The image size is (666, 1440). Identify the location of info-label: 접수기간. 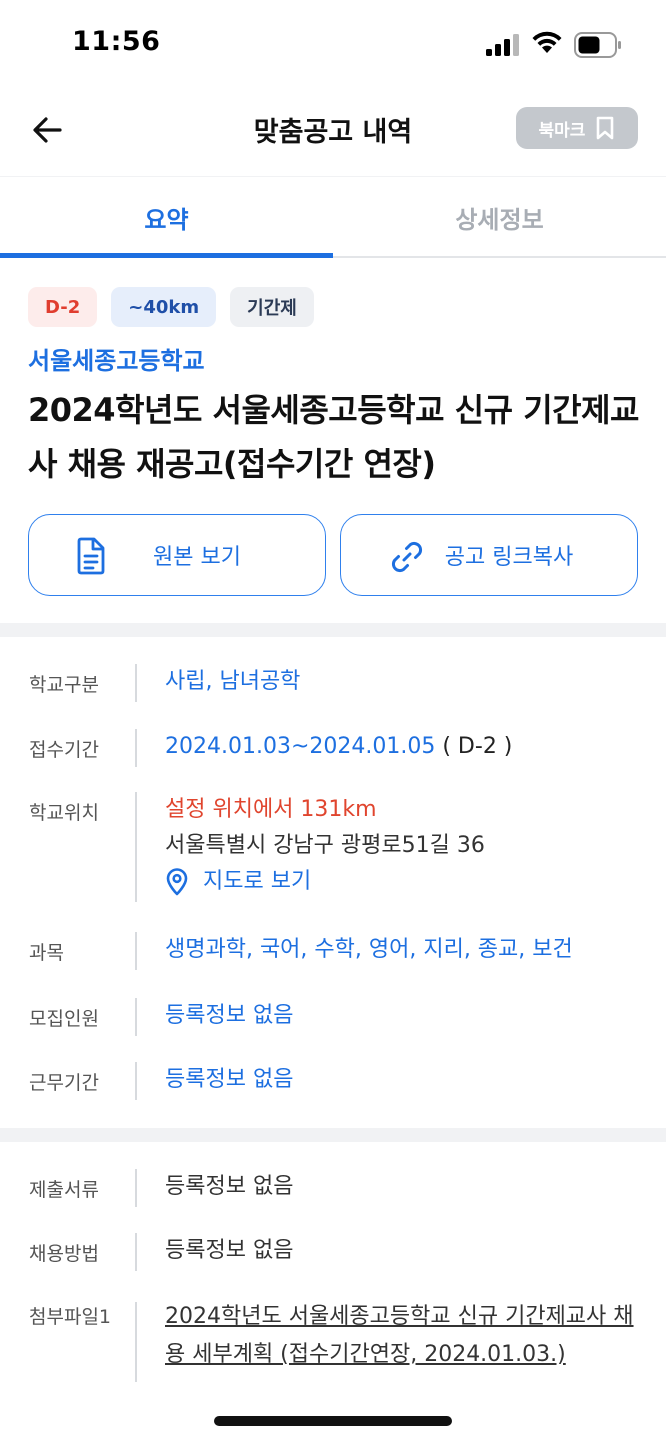
(64, 750).